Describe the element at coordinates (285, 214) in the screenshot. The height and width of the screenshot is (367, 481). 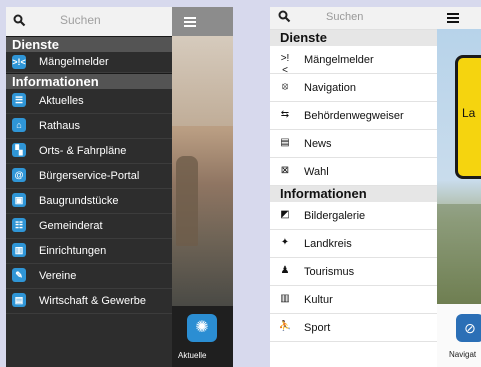
I see `gallery-icon: ◩` at that location.